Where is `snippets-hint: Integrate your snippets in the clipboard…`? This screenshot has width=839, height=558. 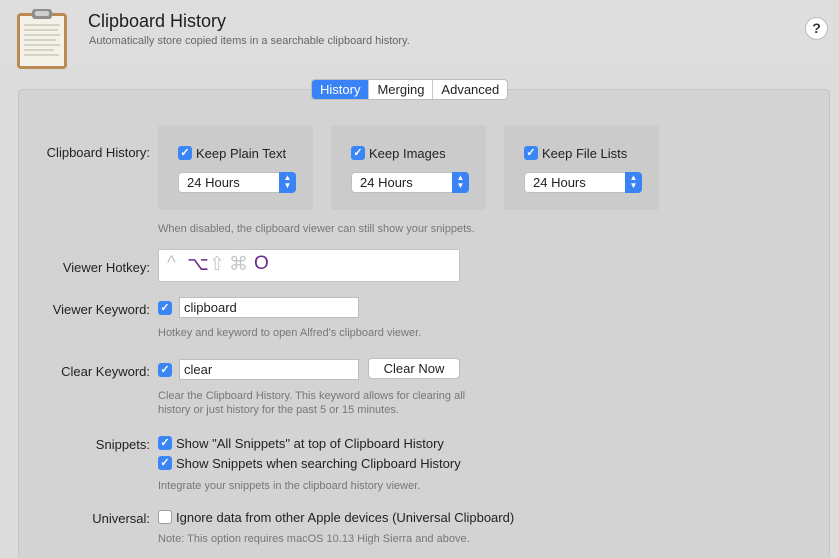 snippets-hint: Integrate your snippets in the clipboard… is located at coordinates (289, 486).